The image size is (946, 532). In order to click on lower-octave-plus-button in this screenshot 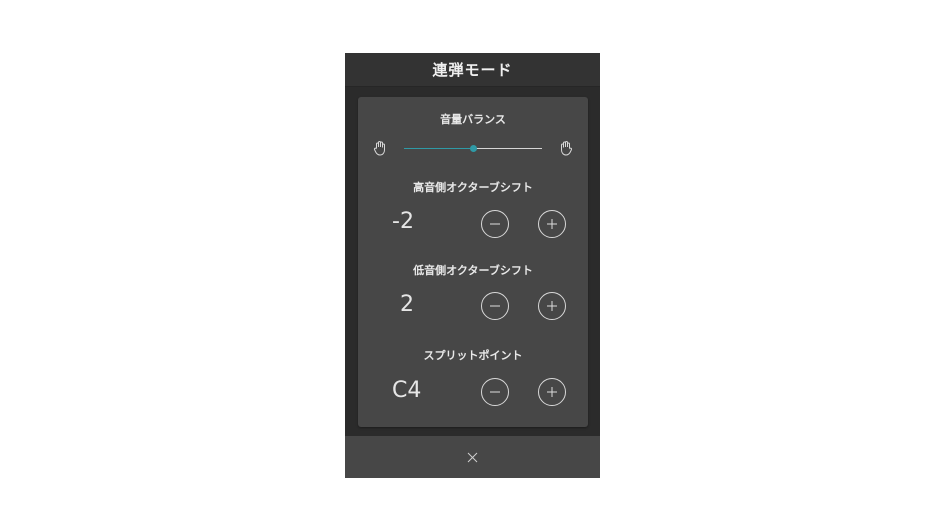, I will do `click(552, 306)`.